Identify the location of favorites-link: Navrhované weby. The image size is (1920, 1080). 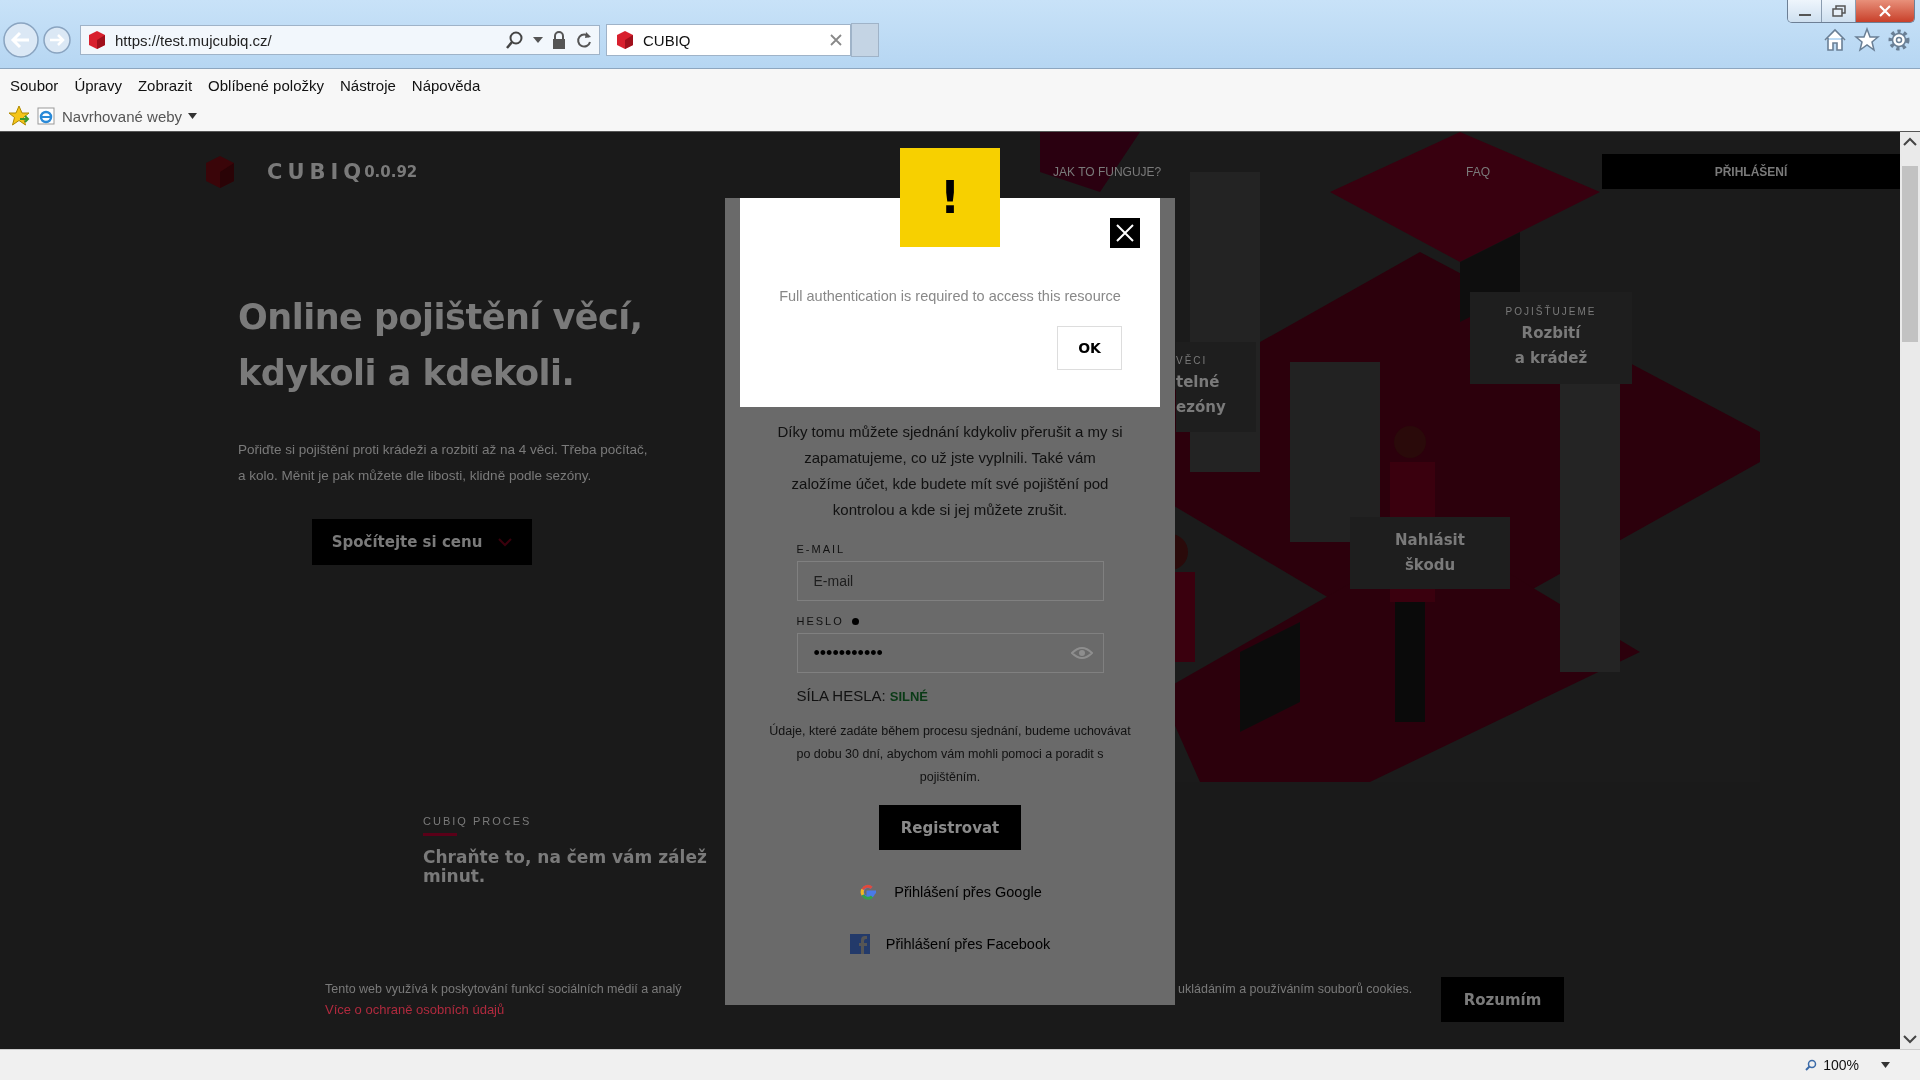
(122, 116).